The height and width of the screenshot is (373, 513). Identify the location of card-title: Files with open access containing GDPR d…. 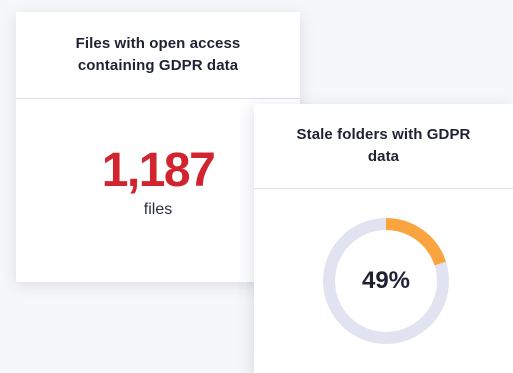
(158, 54).